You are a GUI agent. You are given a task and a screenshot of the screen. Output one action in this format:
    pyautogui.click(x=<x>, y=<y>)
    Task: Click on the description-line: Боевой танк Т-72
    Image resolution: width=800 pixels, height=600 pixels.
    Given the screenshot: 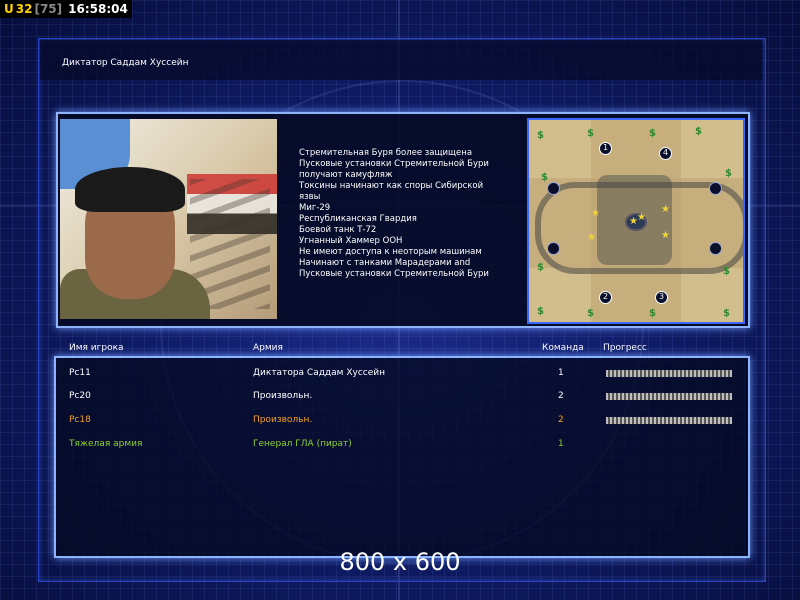 What is the action you would take?
    pyautogui.click(x=338, y=230)
    